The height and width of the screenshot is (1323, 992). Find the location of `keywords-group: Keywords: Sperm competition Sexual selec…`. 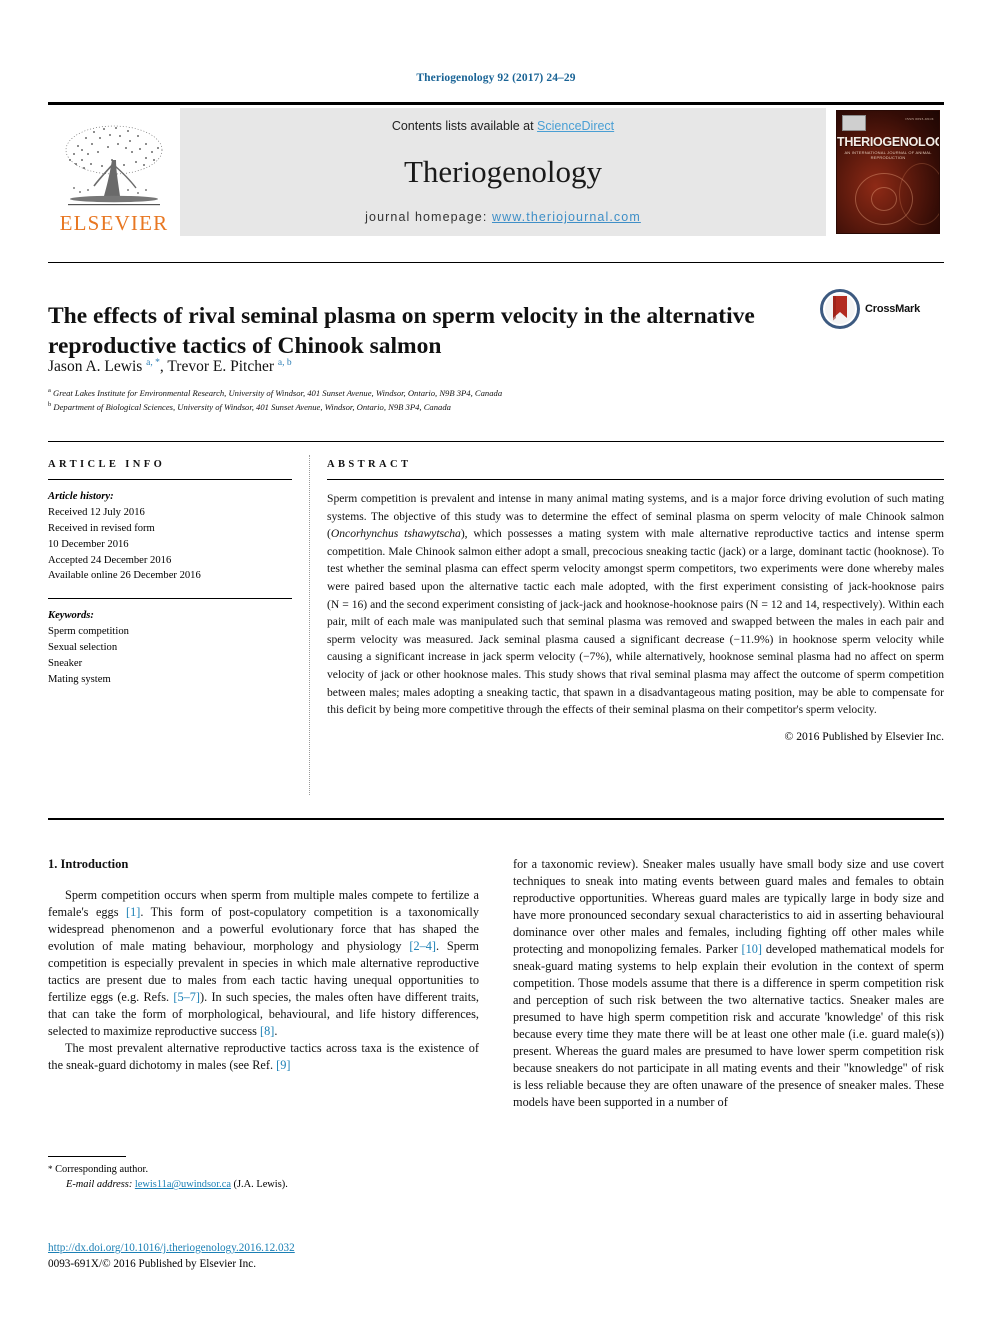

keywords-group: Keywords: Sperm competition Sexual selec… is located at coordinates (170, 647).